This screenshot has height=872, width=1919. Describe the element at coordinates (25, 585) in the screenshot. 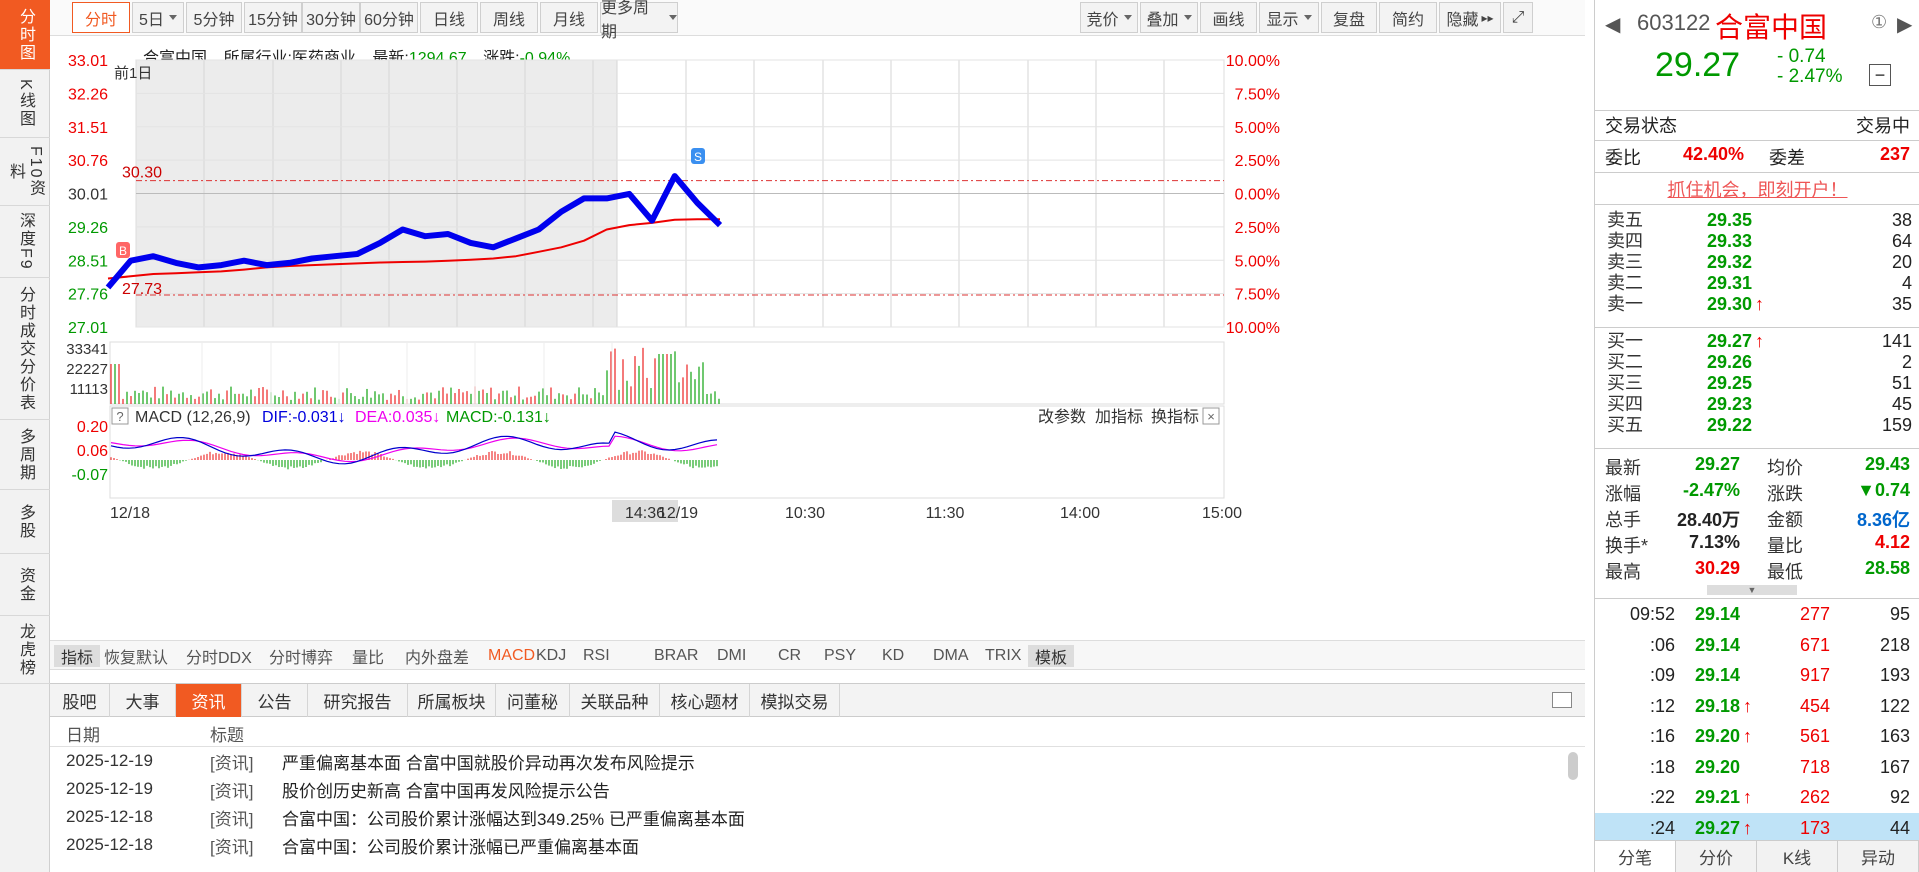

I see `nav-item-7: 资金` at that location.